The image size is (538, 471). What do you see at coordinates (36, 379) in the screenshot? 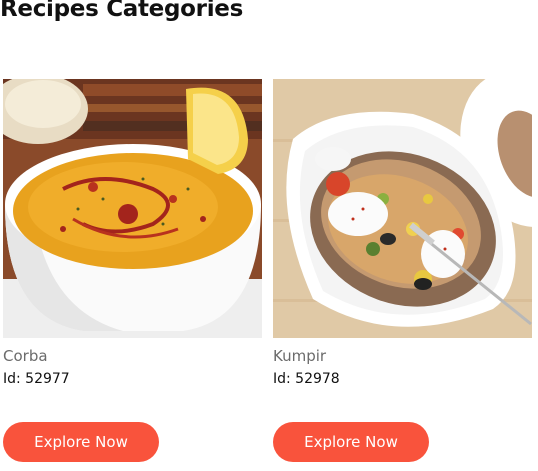
I see `recipe-id: Id: 52977` at bounding box center [36, 379].